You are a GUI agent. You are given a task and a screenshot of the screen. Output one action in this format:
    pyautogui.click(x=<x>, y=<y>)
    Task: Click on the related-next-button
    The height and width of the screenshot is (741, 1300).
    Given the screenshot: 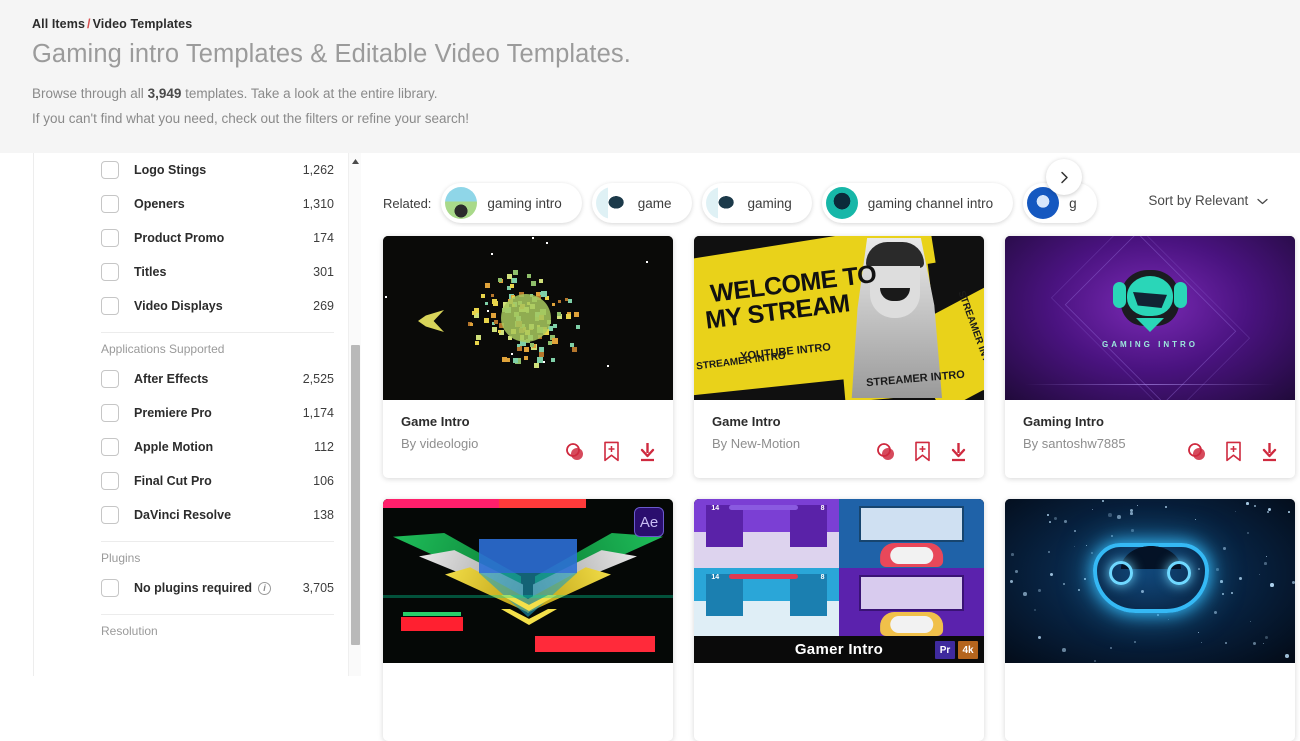 What is the action you would take?
    pyautogui.click(x=1064, y=177)
    